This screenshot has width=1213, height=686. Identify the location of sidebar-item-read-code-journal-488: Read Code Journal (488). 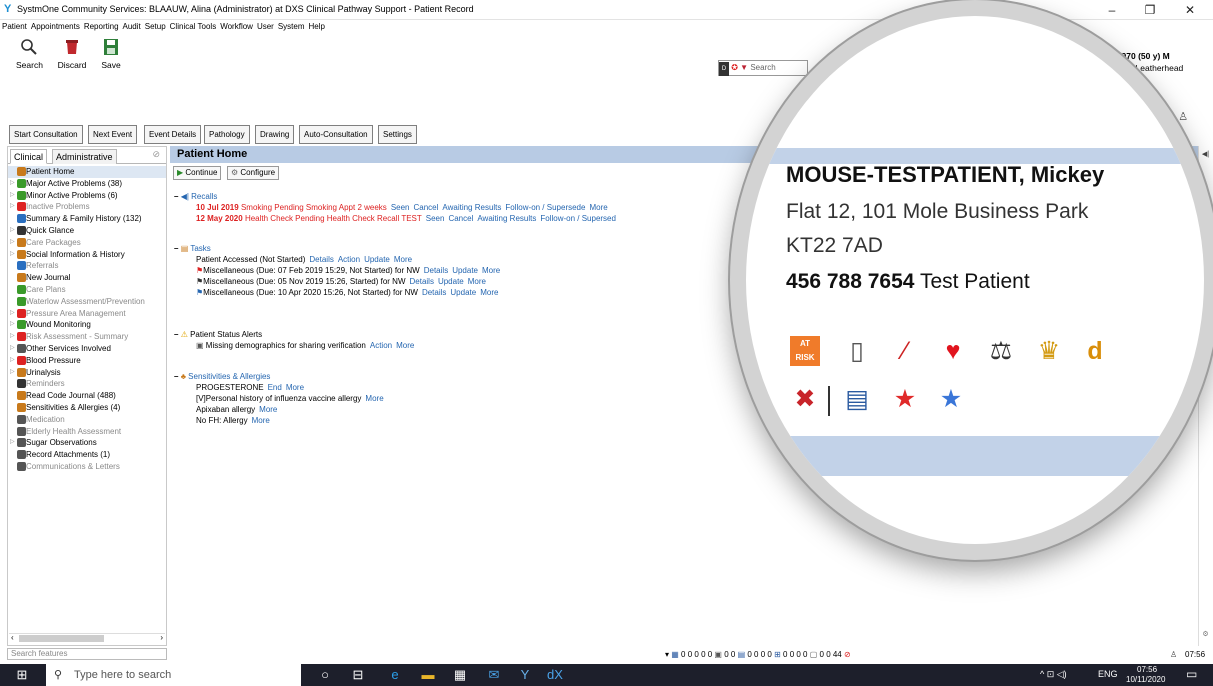
(87, 396).